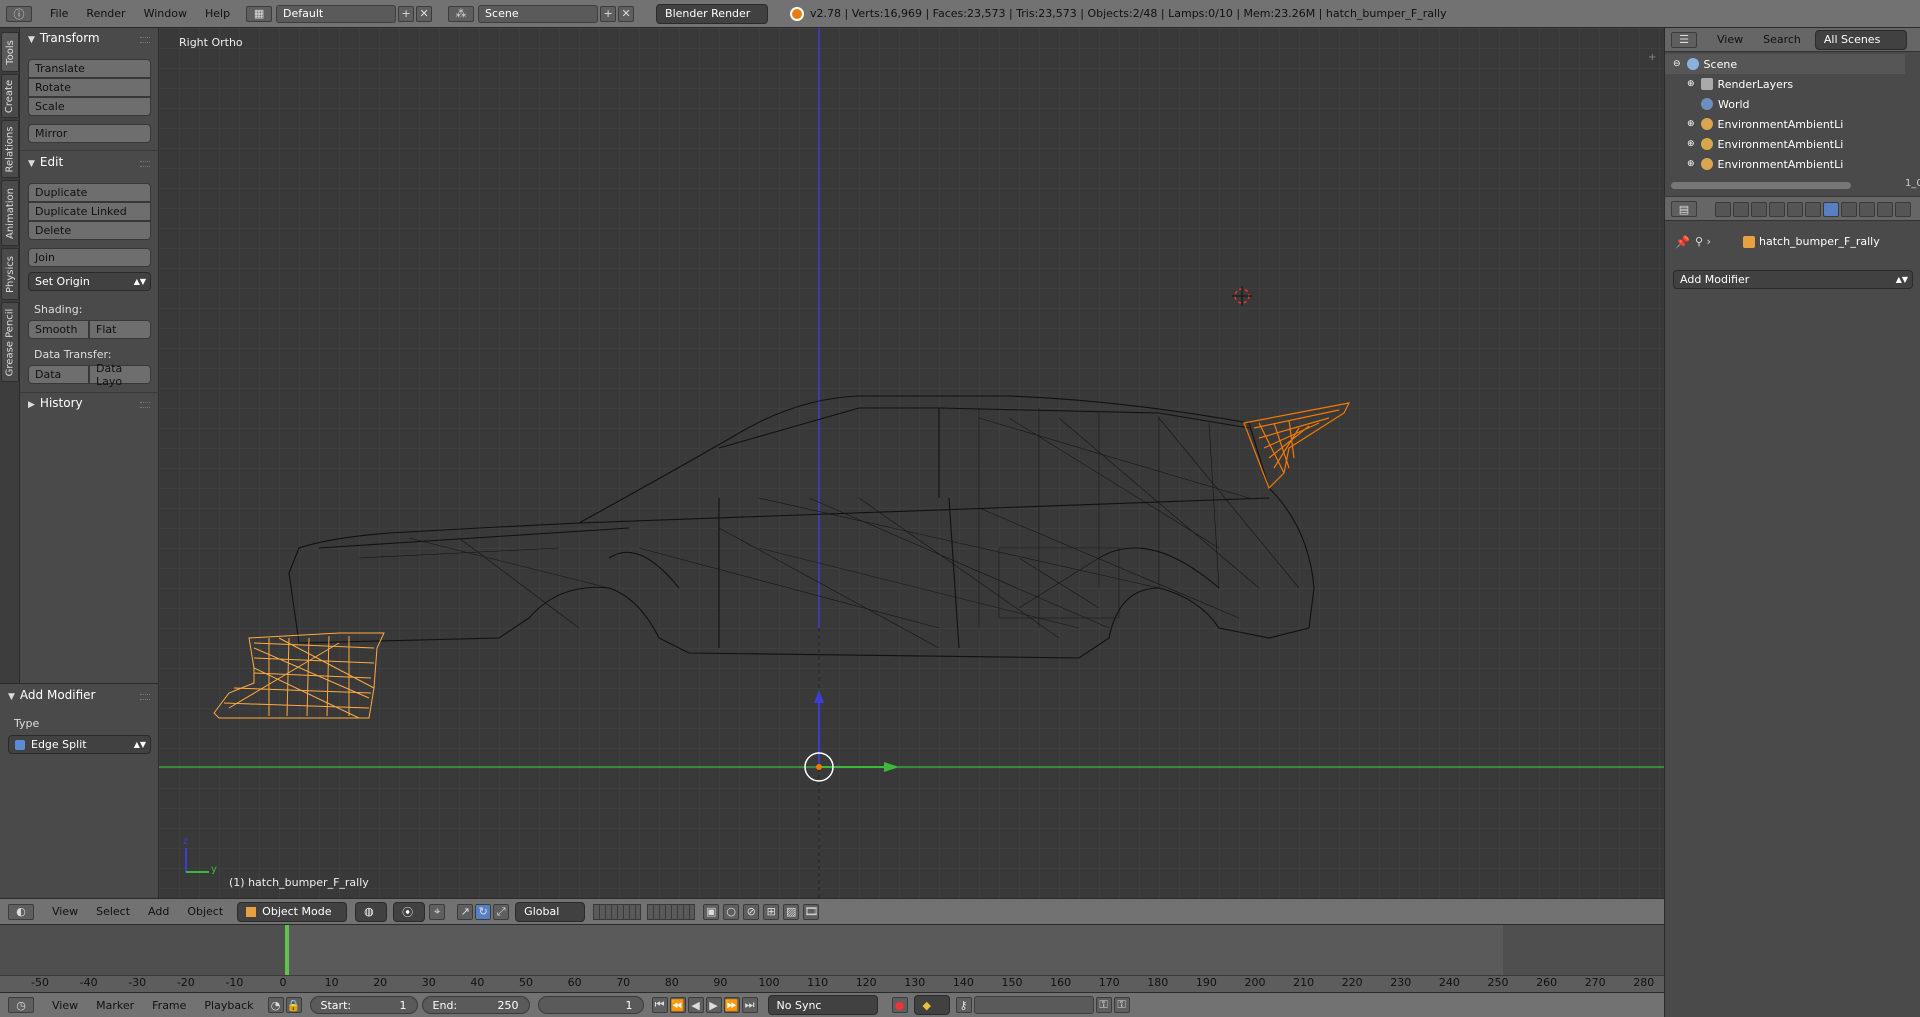  What do you see at coordinates (217, 14) in the screenshot?
I see `menu-help: Help` at bounding box center [217, 14].